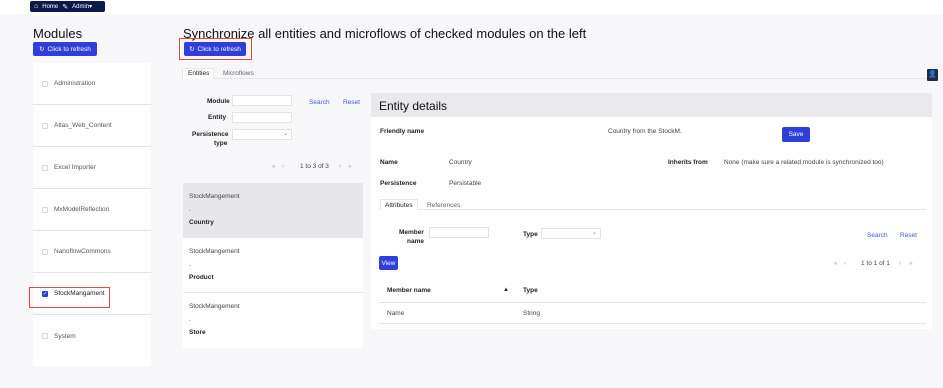 The height and width of the screenshot is (388, 943). Describe the element at coordinates (92, 252) in the screenshot. I see `module-item: NanoflowCommons` at that location.